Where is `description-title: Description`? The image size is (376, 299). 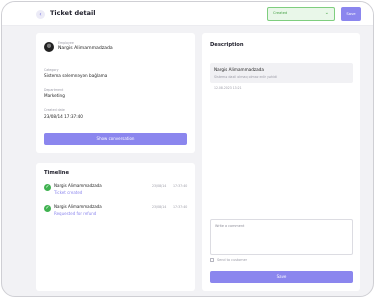
description-title: Description is located at coordinates (227, 45).